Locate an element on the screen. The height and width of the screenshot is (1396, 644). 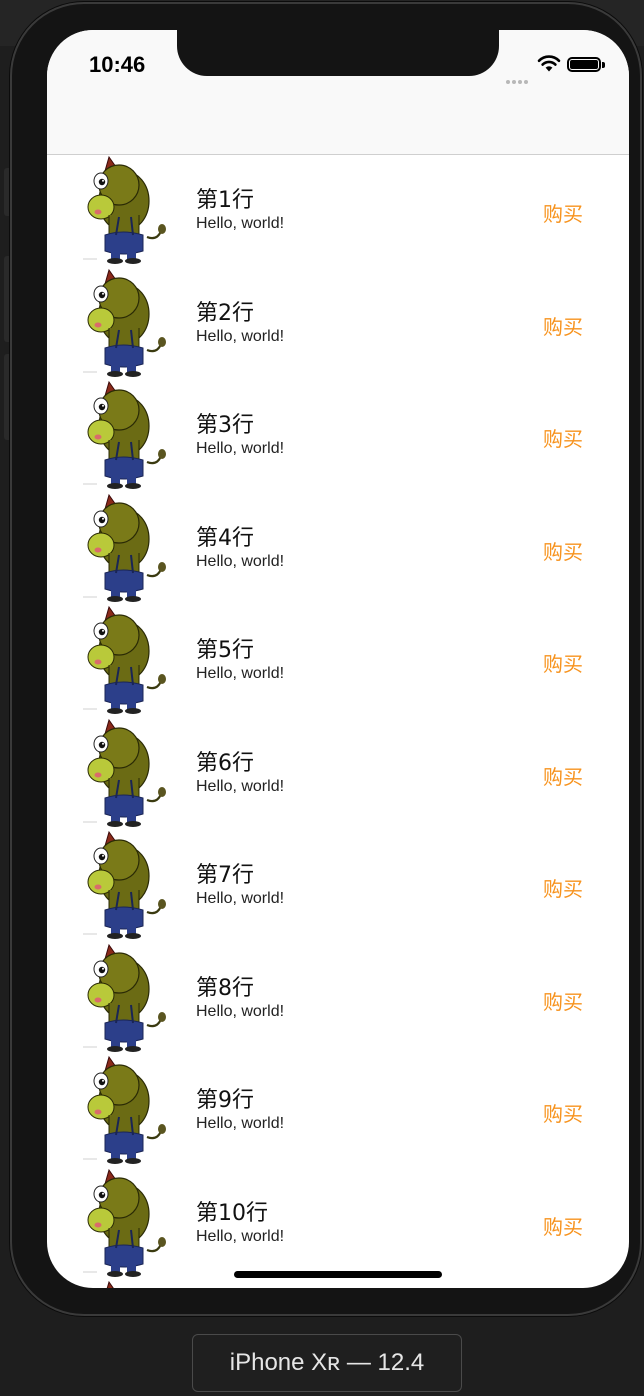
battery-icon is located at coordinates (584, 64).